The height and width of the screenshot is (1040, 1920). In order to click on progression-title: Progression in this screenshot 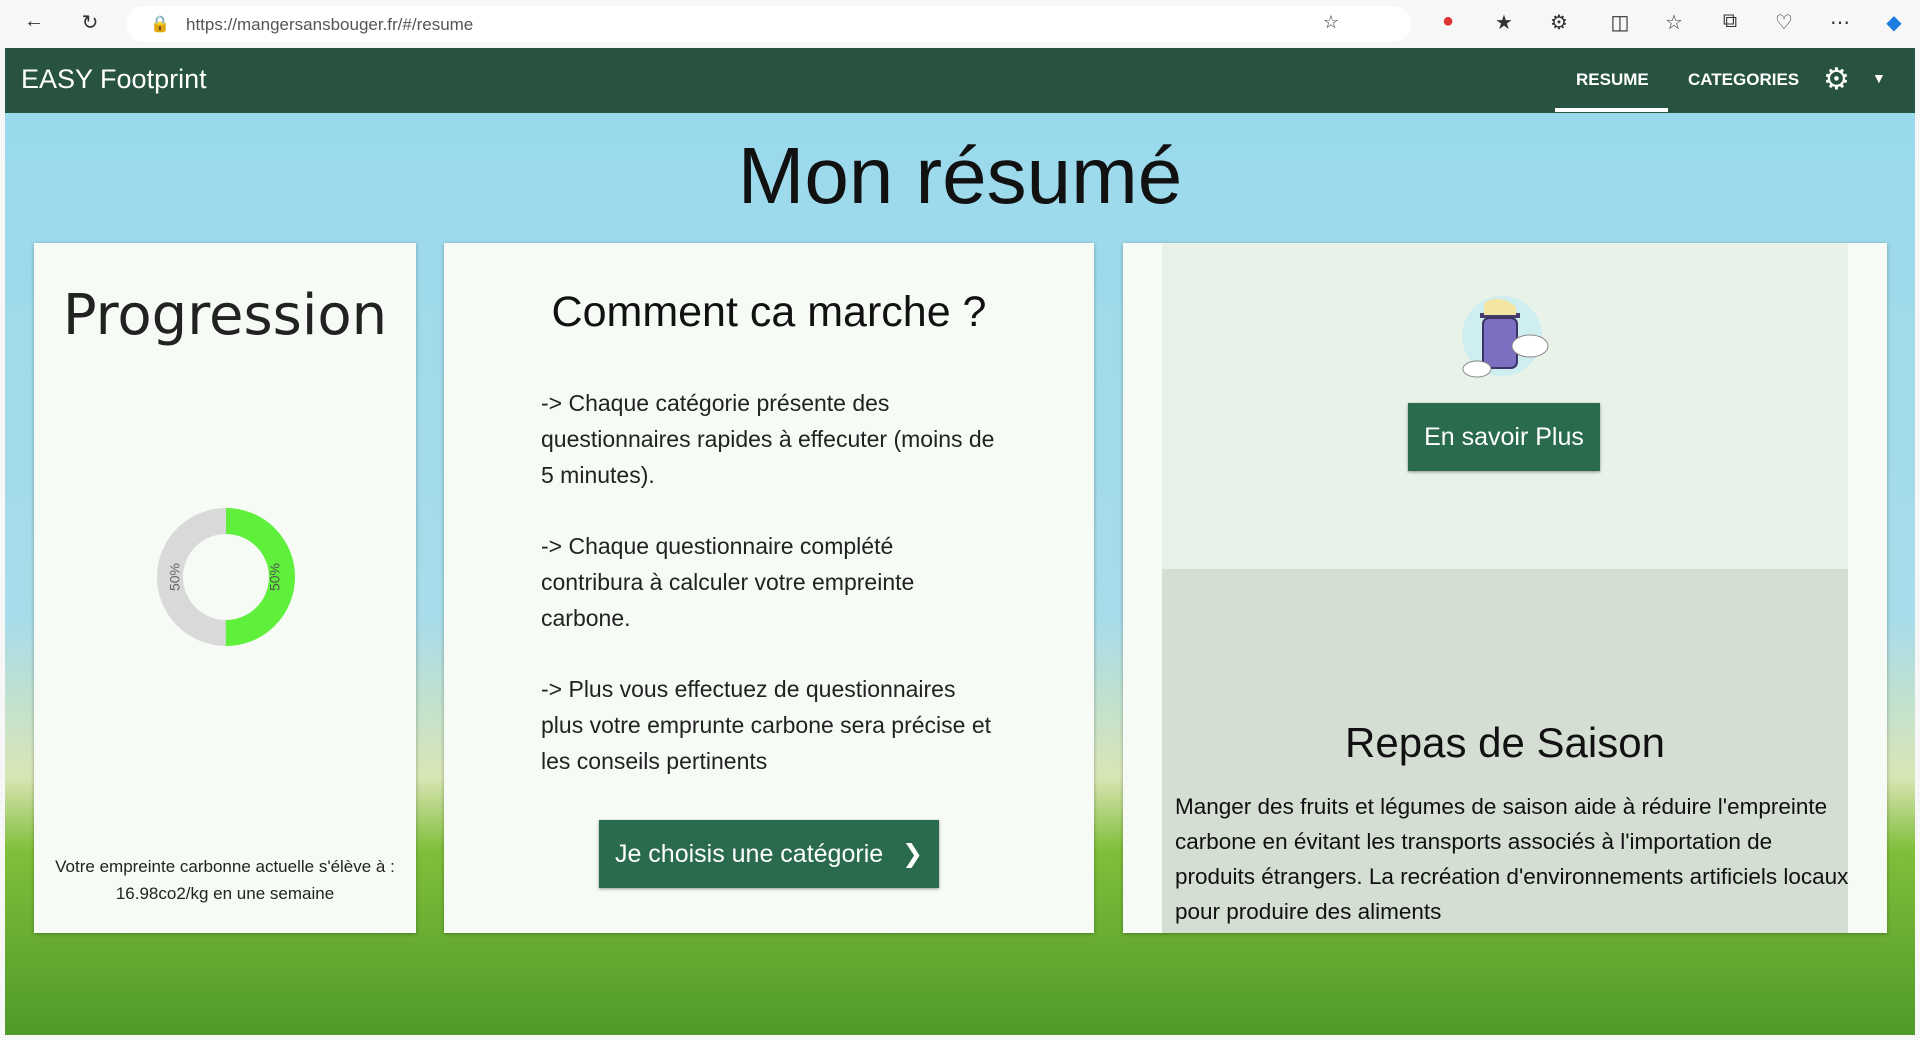, I will do `click(225, 315)`.